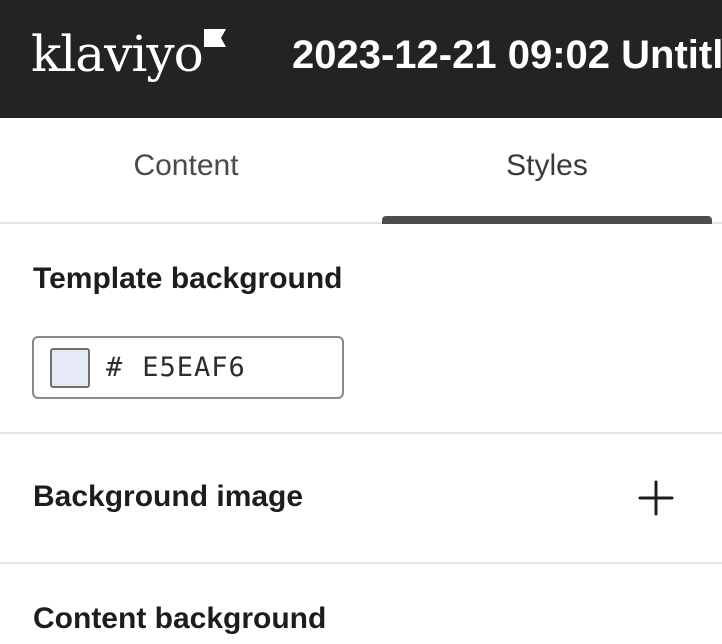 This screenshot has width=722, height=644. Describe the element at coordinates (507, 55) in the screenshot. I see `document-title: 2023-12-21 09:02 Untitled` at that location.